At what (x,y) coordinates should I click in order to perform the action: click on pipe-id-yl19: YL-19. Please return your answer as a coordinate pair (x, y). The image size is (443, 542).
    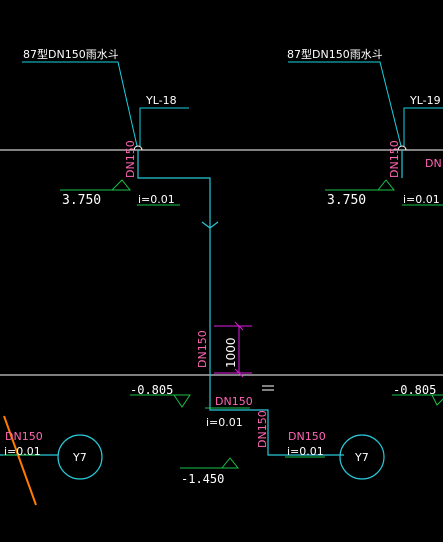
    Looking at the image, I should click on (425, 100).